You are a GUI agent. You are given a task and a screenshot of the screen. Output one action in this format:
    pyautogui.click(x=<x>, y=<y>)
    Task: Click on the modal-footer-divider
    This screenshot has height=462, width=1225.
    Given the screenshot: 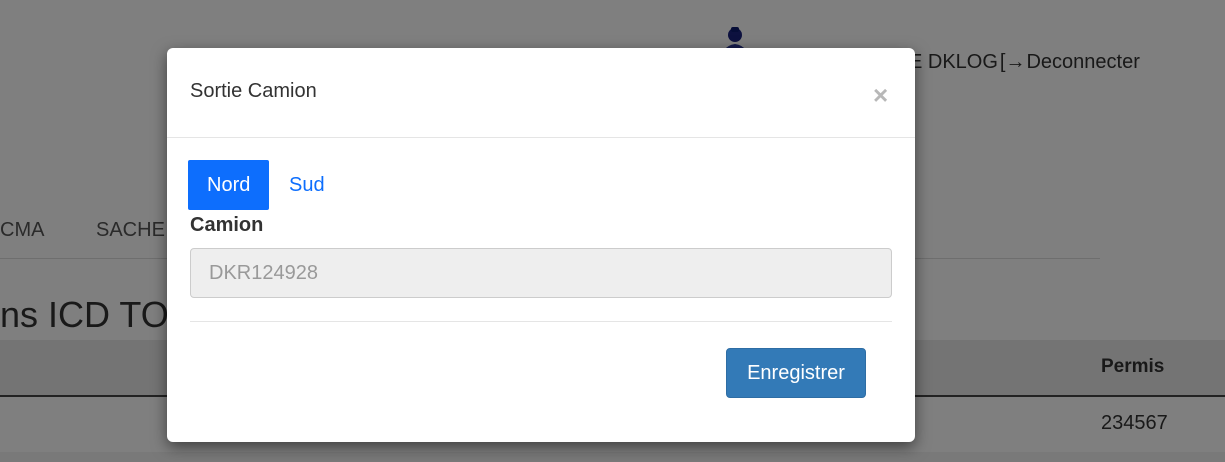 What is the action you would take?
    pyautogui.click(x=541, y=321)
    